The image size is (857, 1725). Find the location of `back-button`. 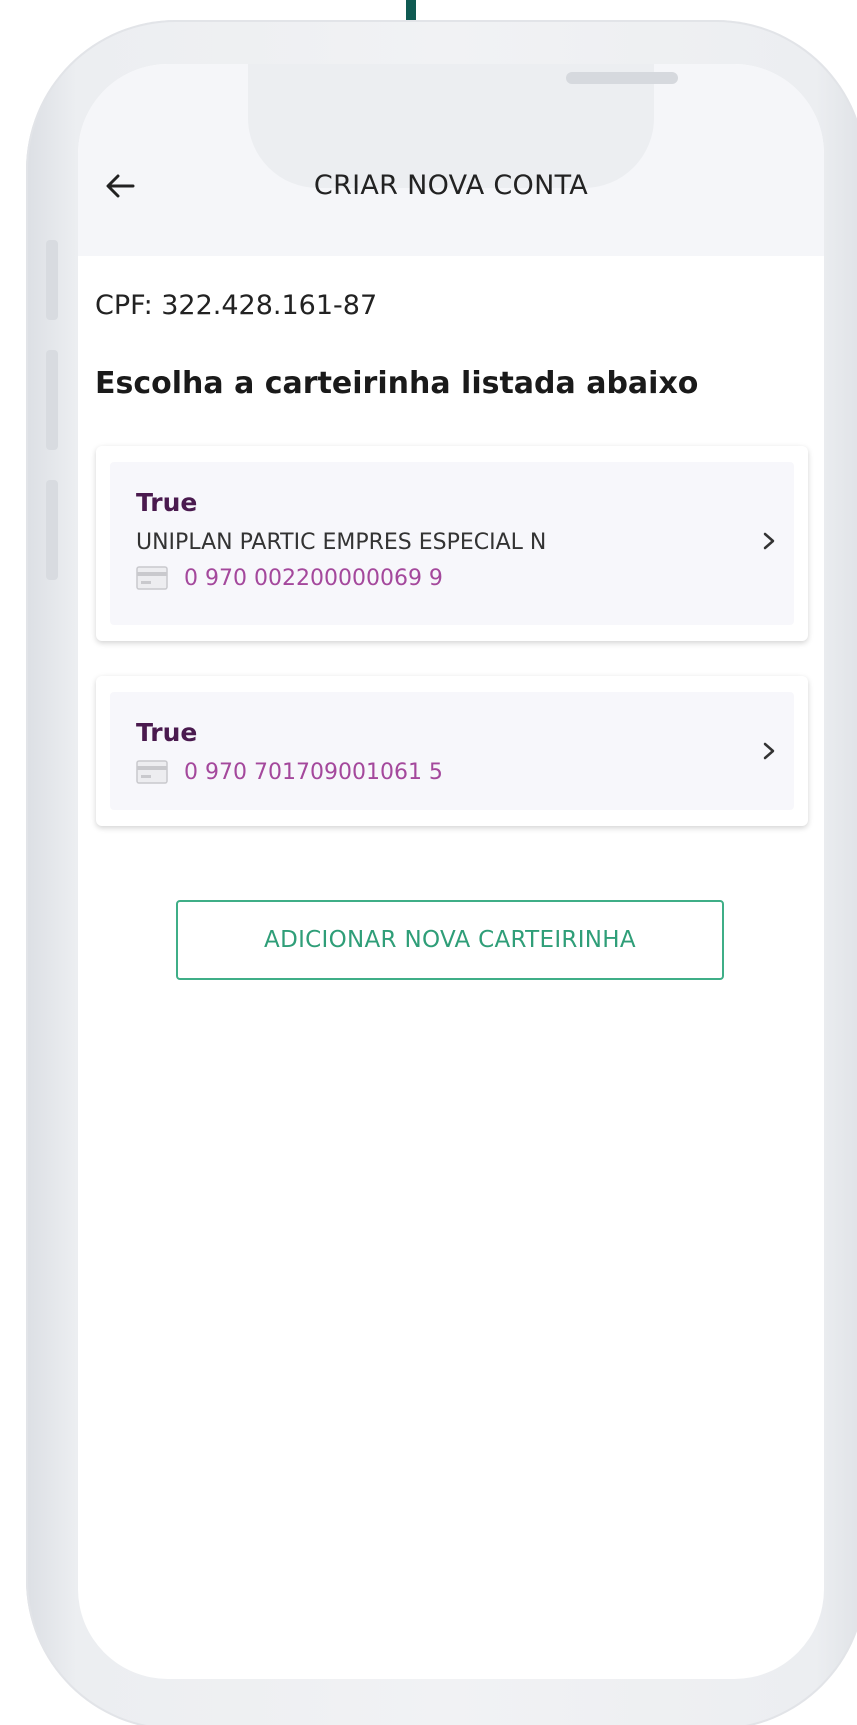

back-button is located at coordinates (120, 186).